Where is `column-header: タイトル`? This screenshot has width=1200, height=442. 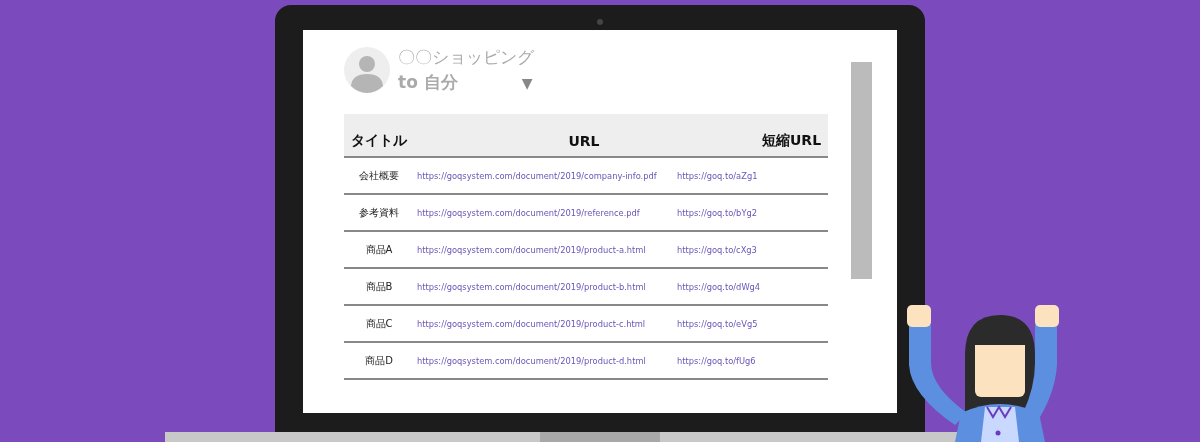
column-header: タイトル is located at coordinates (379, 141).